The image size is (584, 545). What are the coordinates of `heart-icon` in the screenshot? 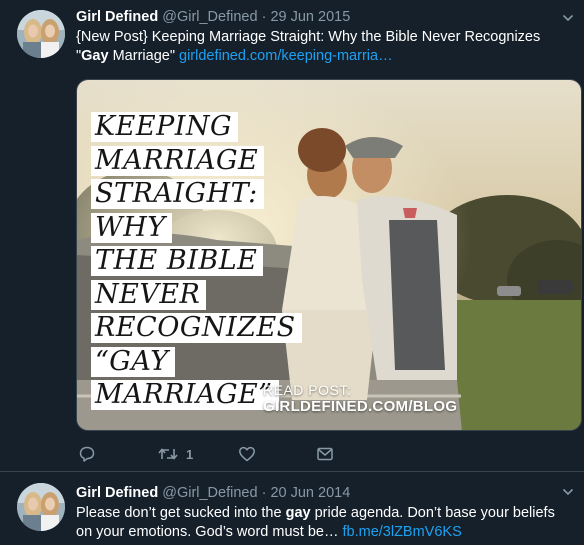 It's located at (247, 454).